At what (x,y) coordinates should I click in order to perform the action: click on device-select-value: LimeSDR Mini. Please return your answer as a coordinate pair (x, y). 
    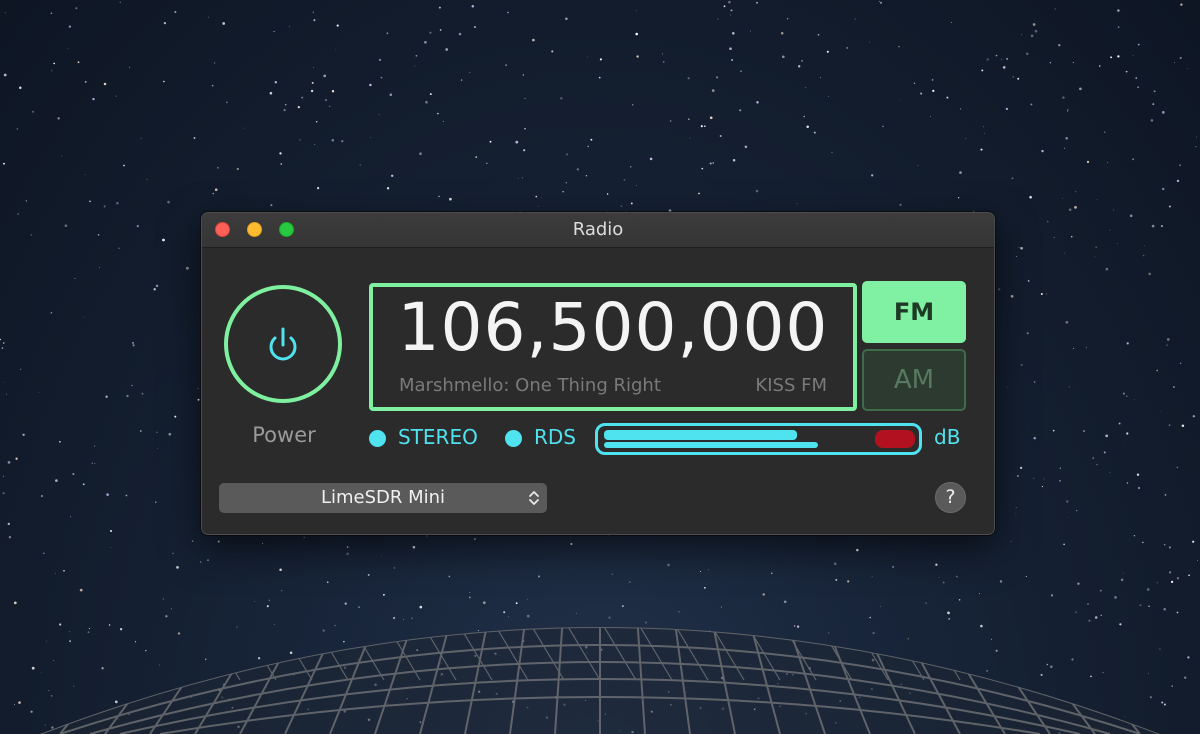
    Looking at the image, I should click on (383, 497).